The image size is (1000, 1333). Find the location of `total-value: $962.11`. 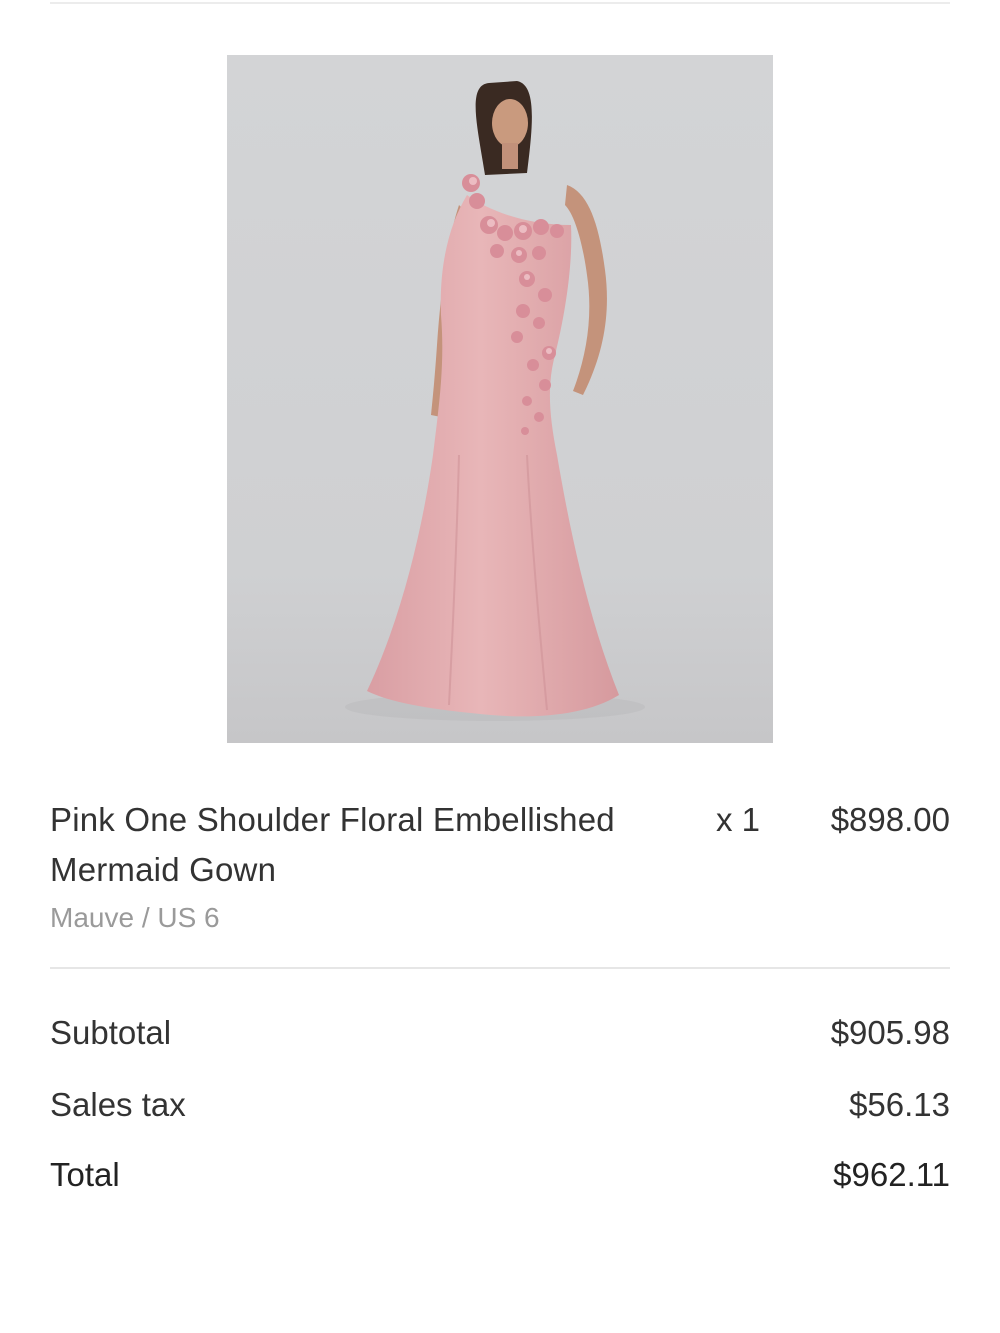

total-value: $962.11 is located at coordinates (891, 1174).